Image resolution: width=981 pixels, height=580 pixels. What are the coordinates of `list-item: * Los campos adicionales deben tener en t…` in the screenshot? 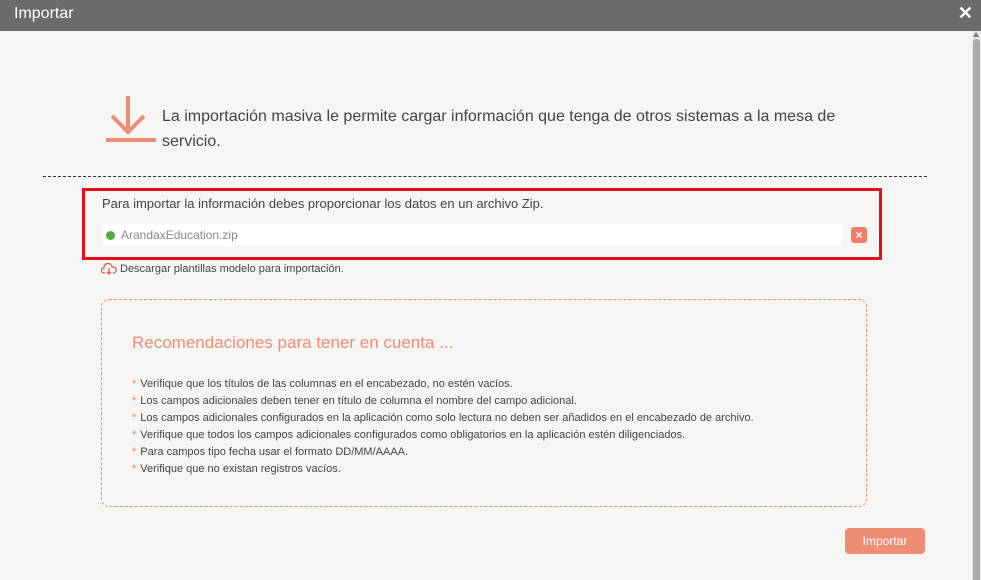 It's located at (354, 401).